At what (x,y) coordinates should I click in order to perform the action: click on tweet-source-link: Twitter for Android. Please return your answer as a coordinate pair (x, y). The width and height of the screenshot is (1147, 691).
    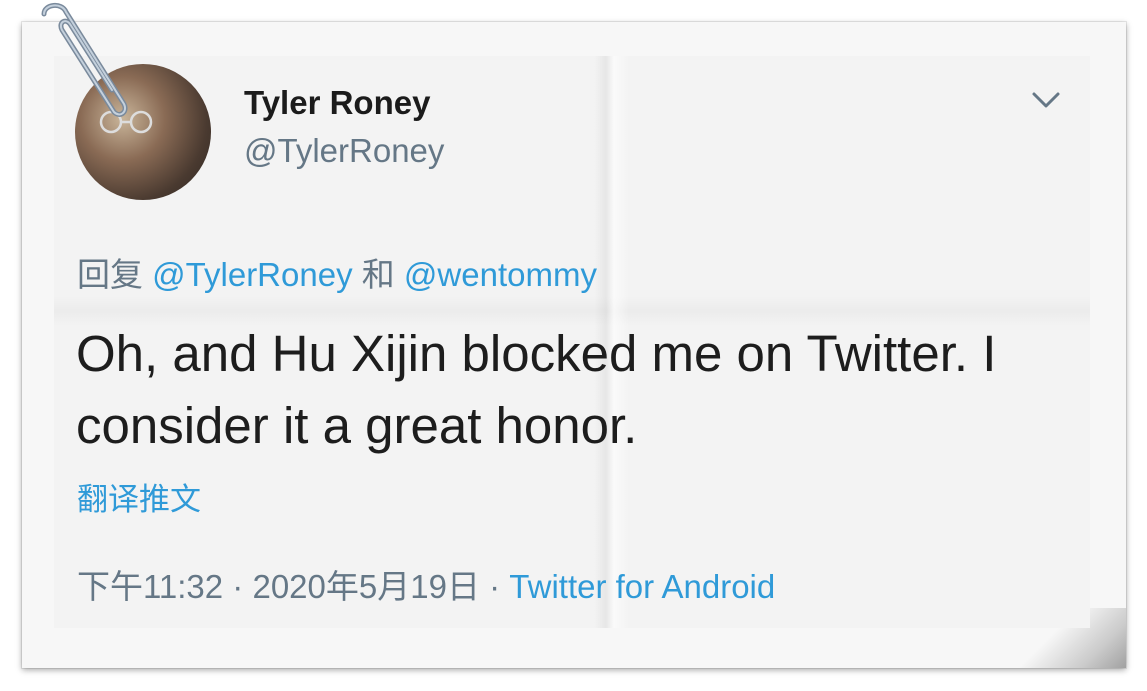
    Looking at the image, I should click on (642, 586).